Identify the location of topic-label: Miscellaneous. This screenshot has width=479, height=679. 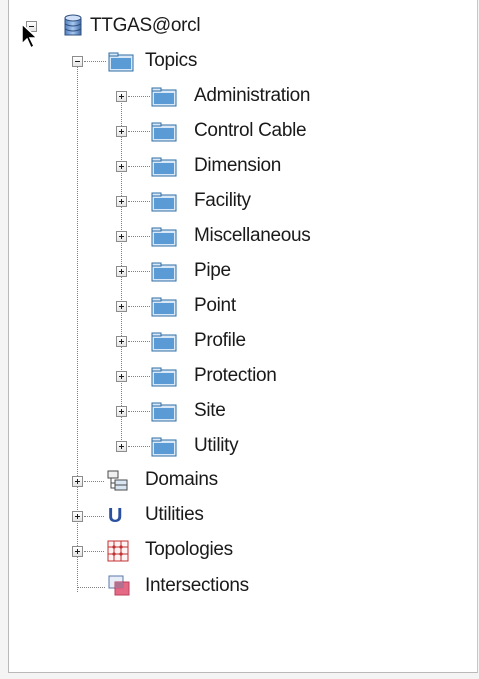
(252, 236).